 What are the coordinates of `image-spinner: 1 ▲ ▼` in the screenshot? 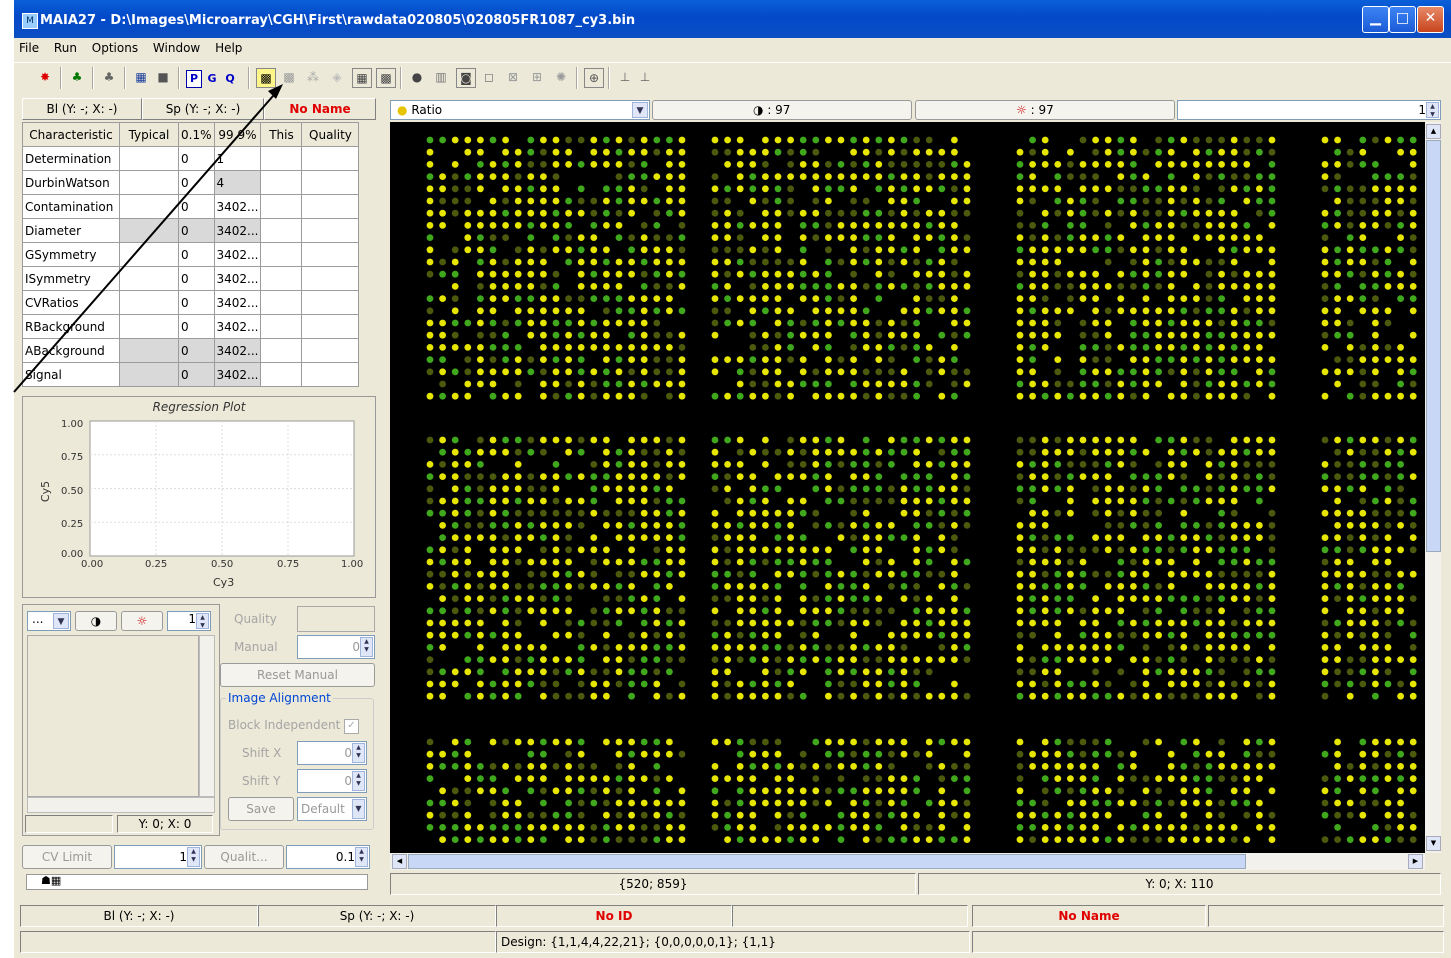 It's located at (1309, 110).